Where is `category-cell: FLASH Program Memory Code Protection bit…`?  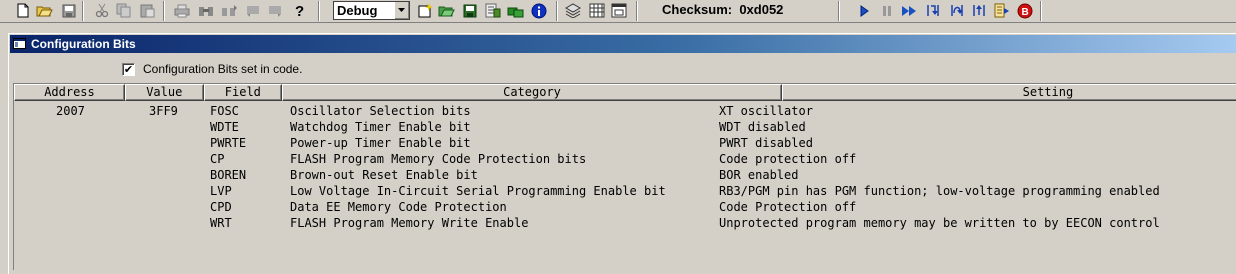 category-cell: FLASH Program Memory Code Protection bit… is located at coordinates (438, 159).